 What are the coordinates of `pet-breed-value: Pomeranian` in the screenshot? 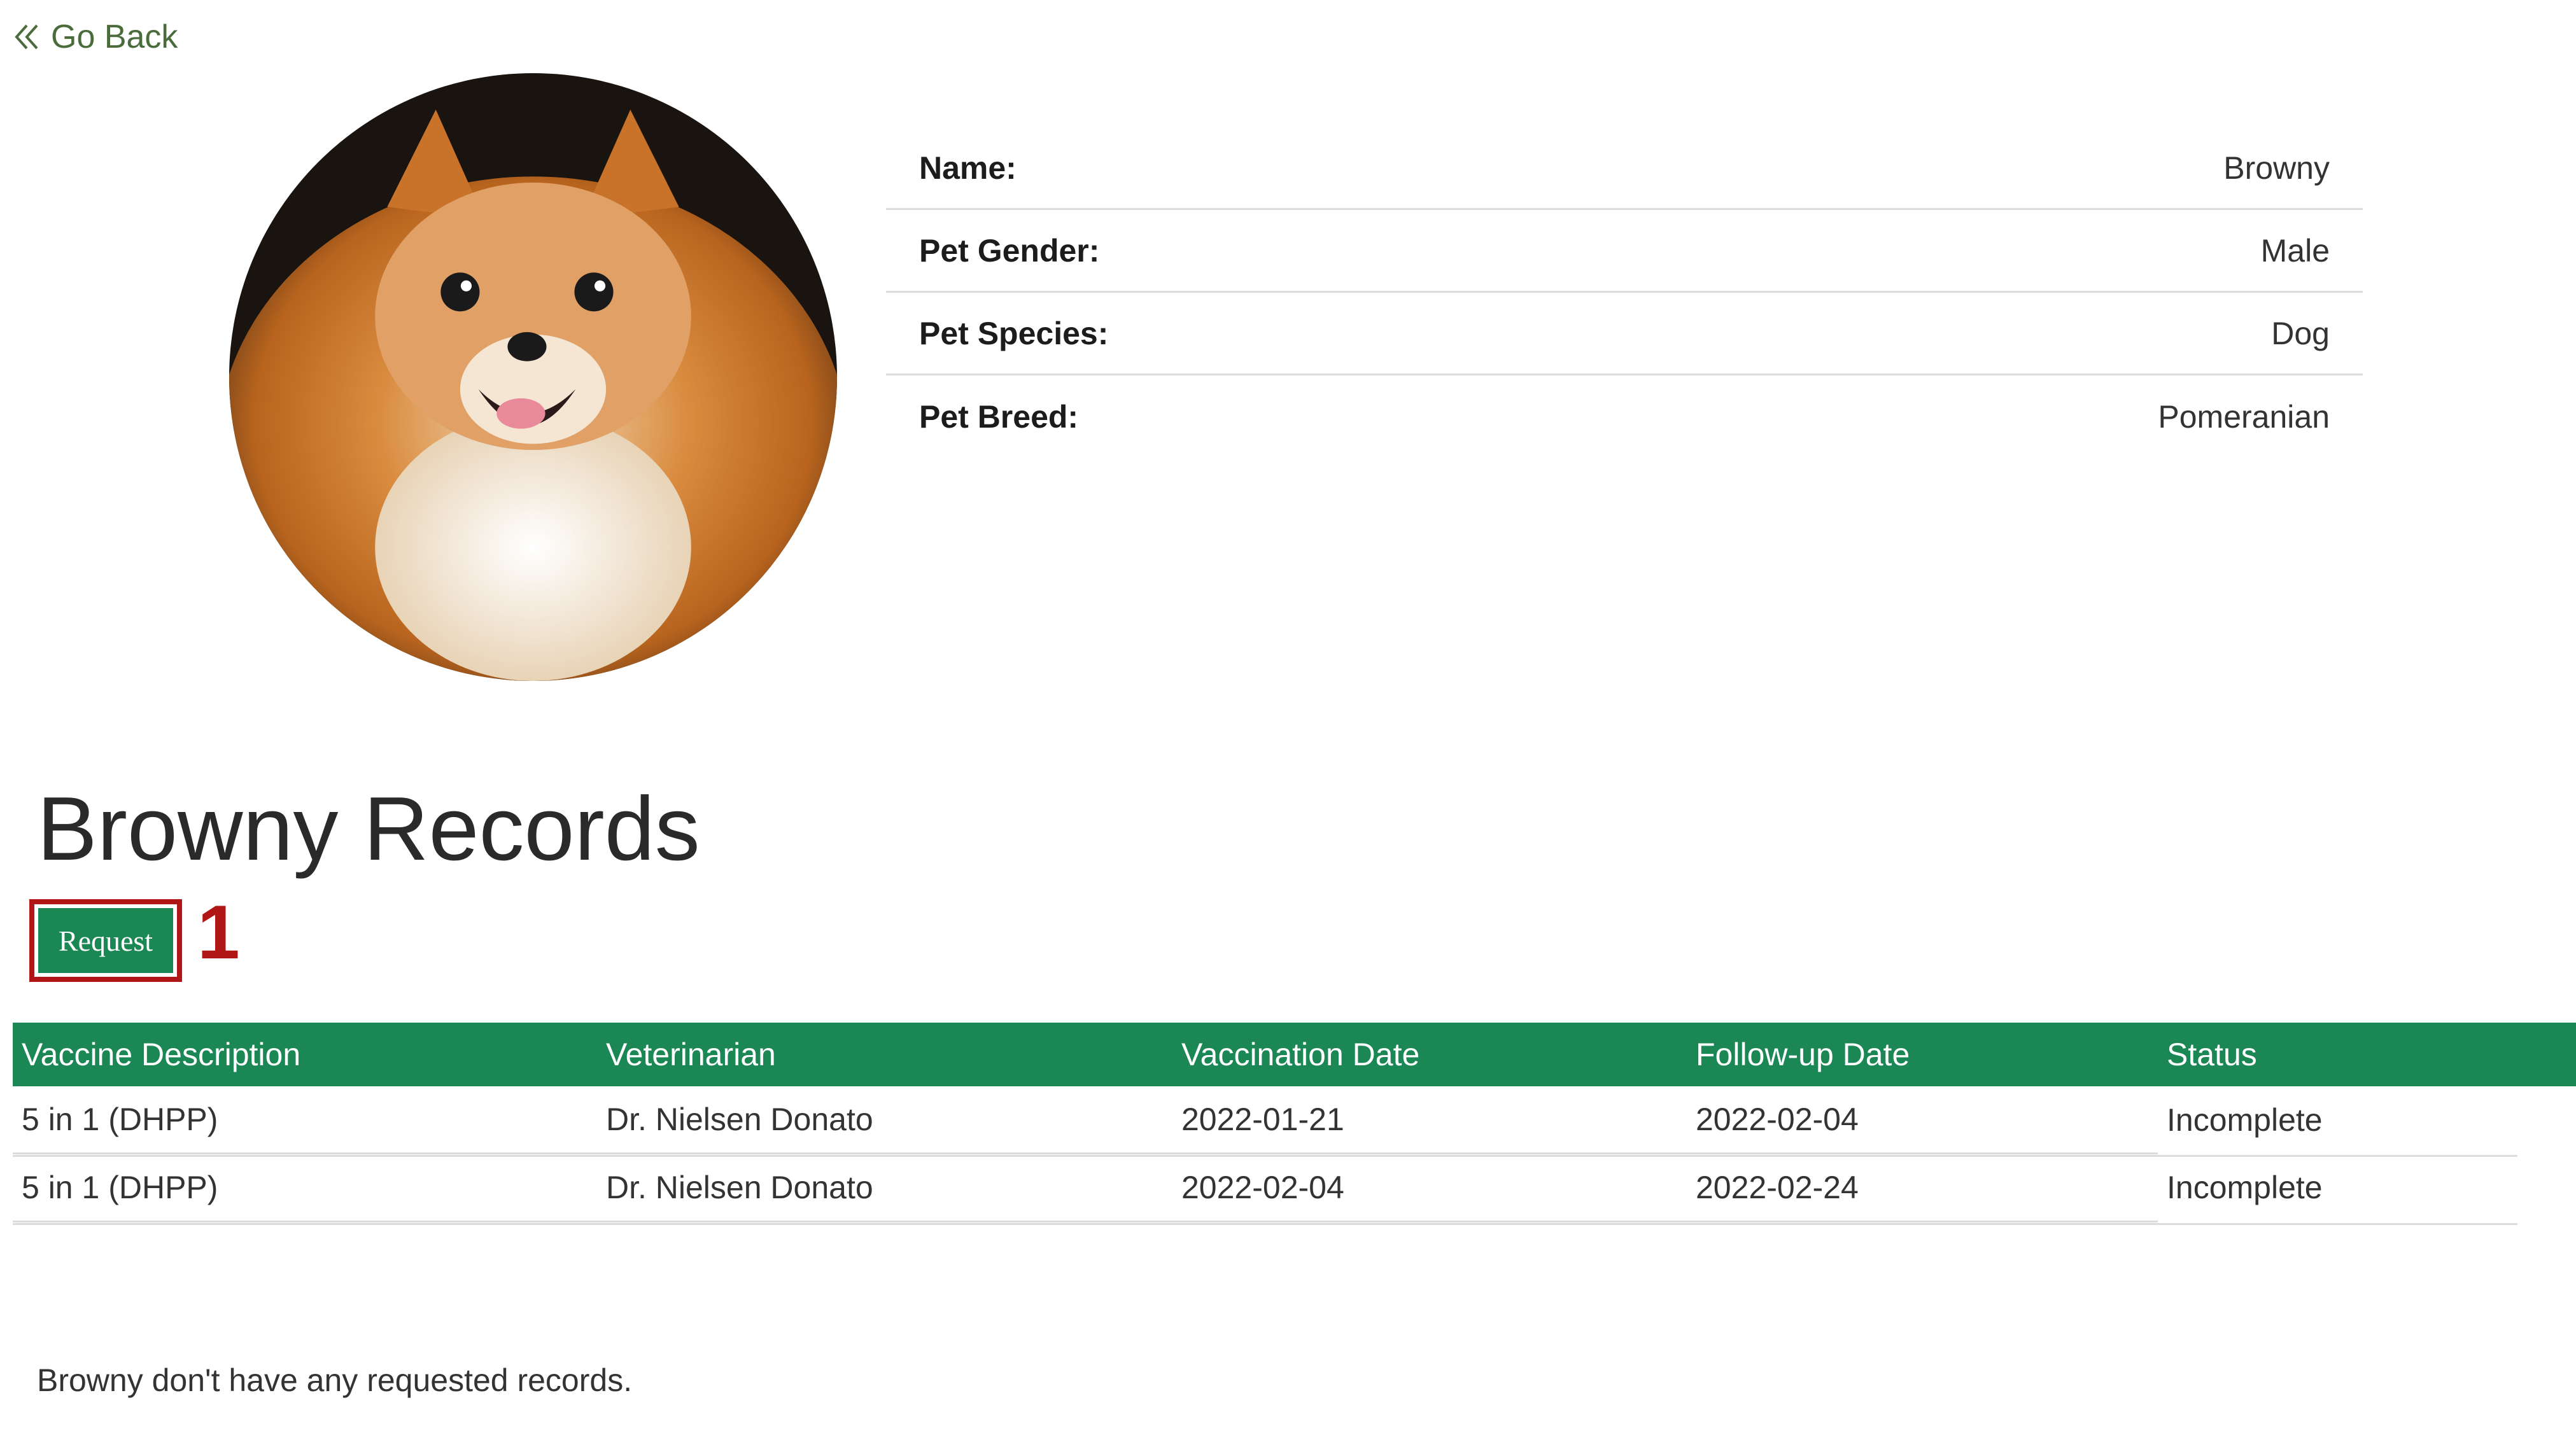 It's located at (2244, 417).